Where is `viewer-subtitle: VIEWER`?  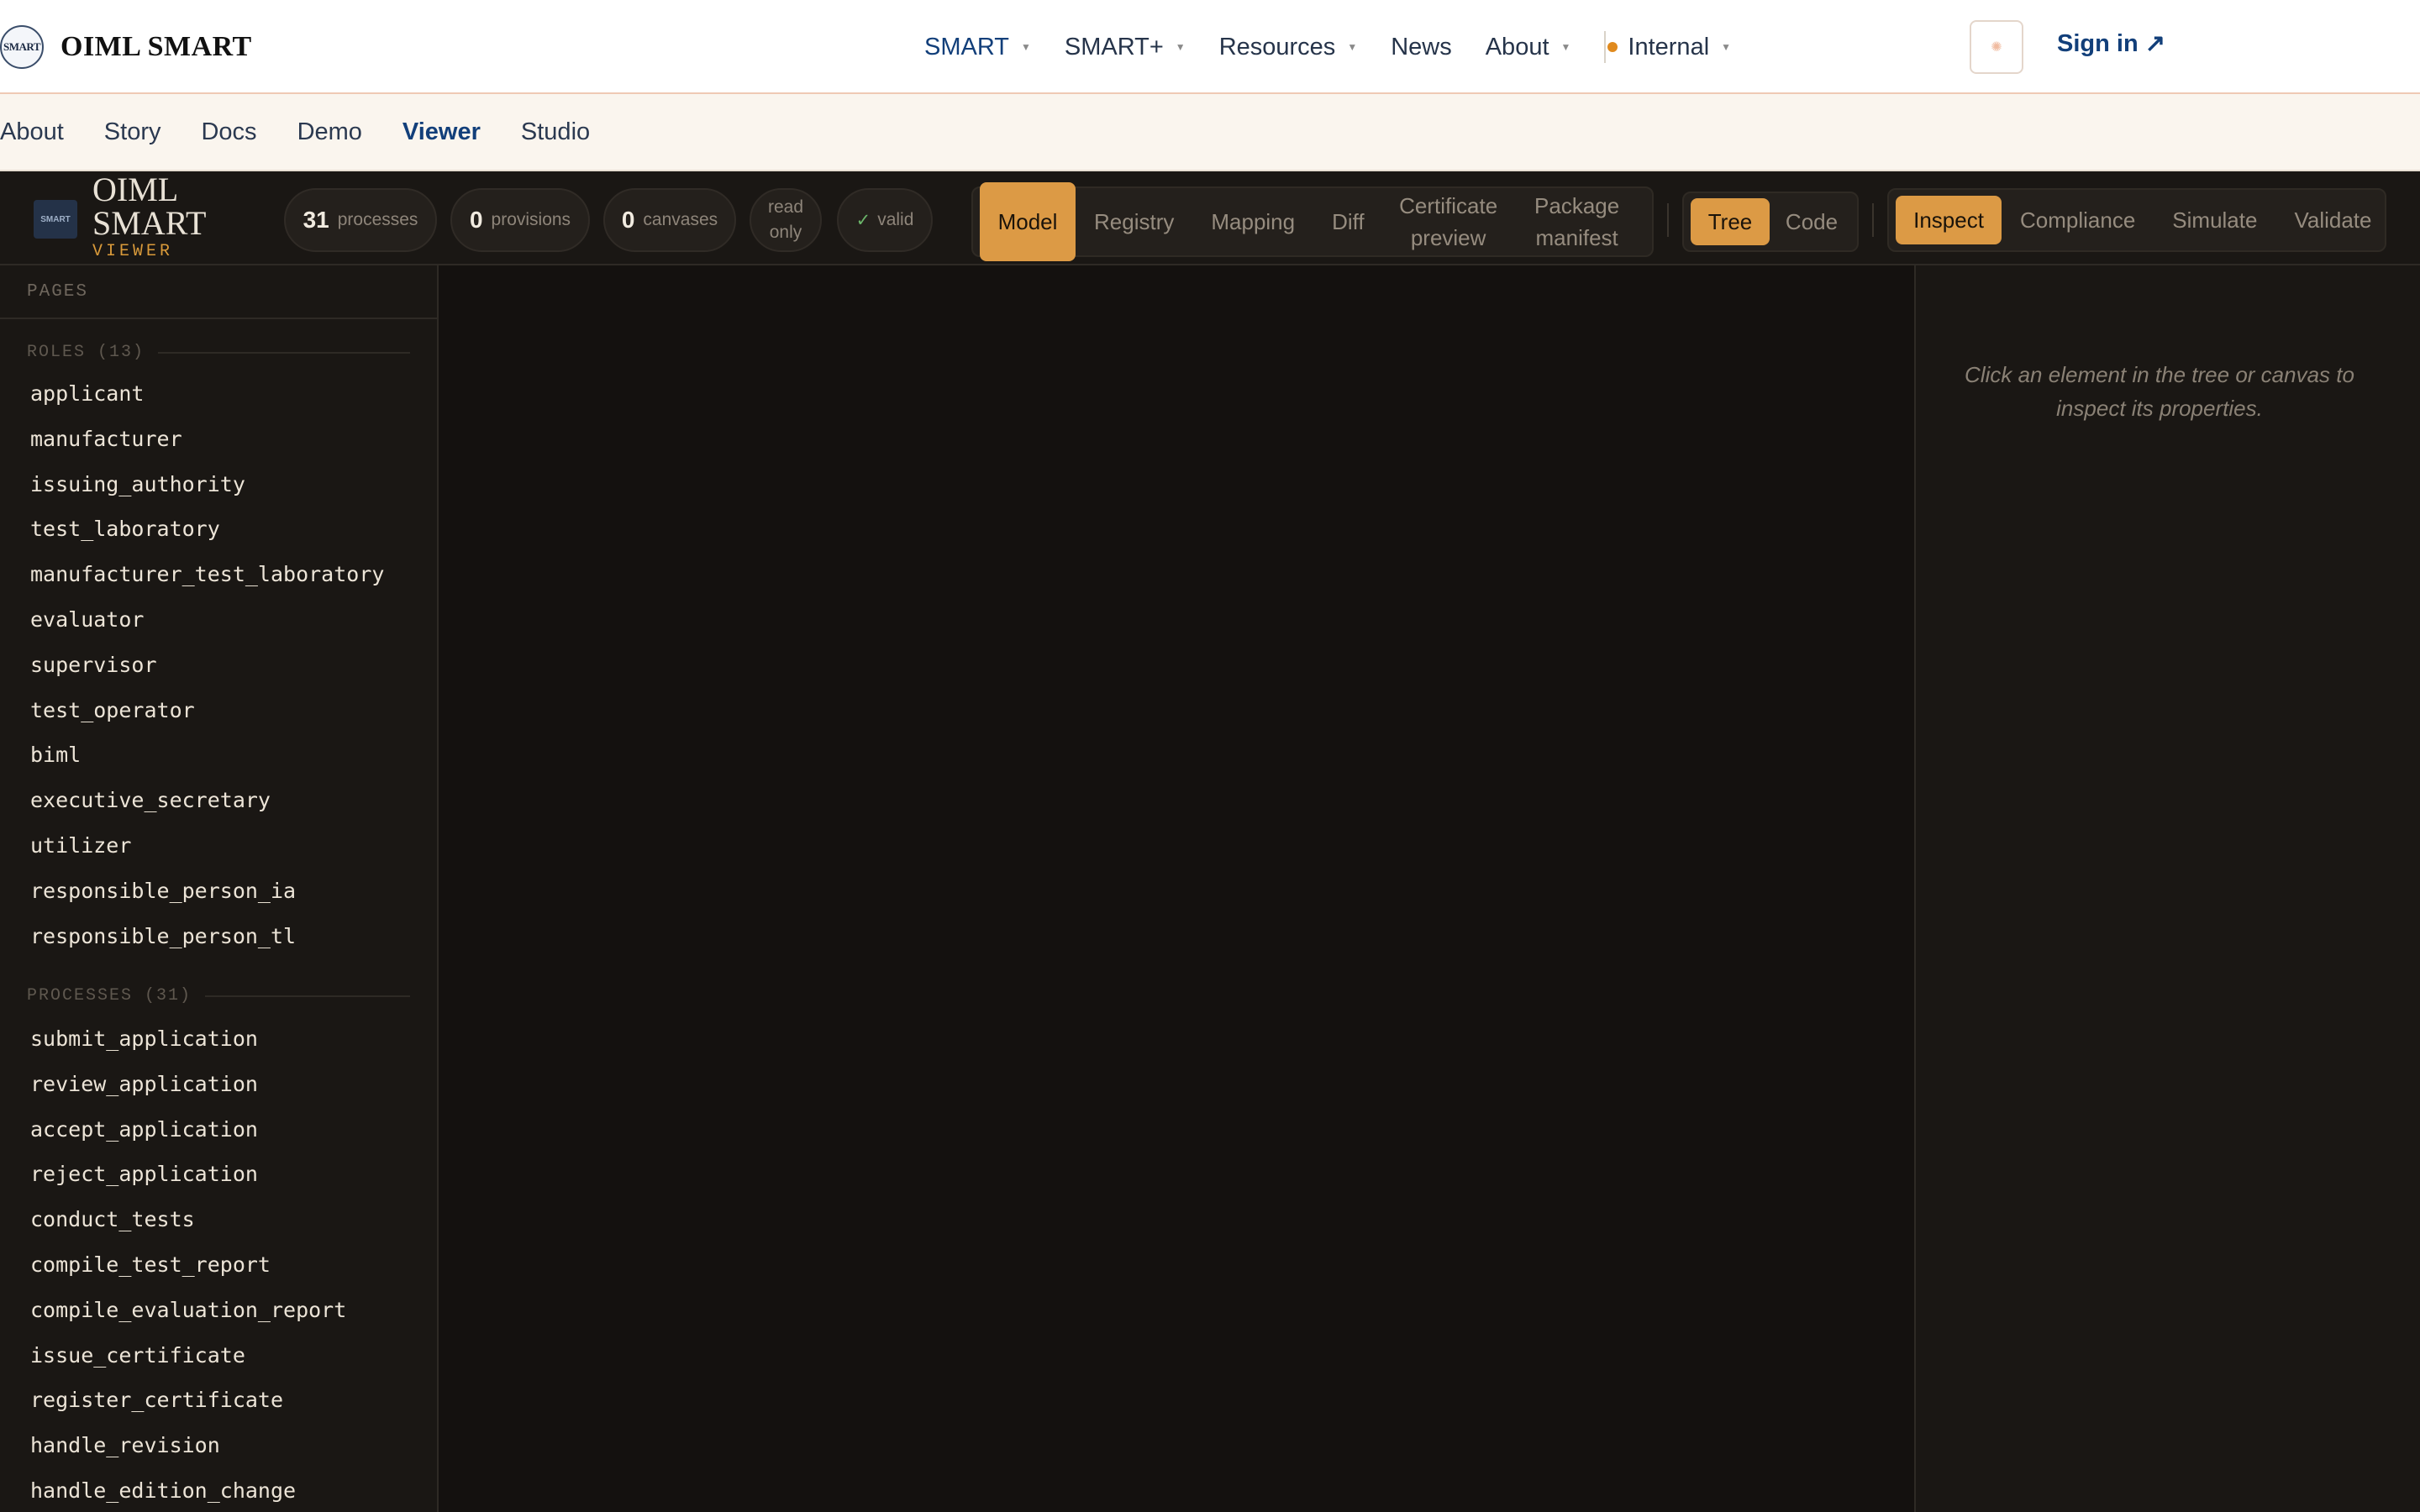
viewer-subtitle: VIEWER is located at coordinates (133, 251).